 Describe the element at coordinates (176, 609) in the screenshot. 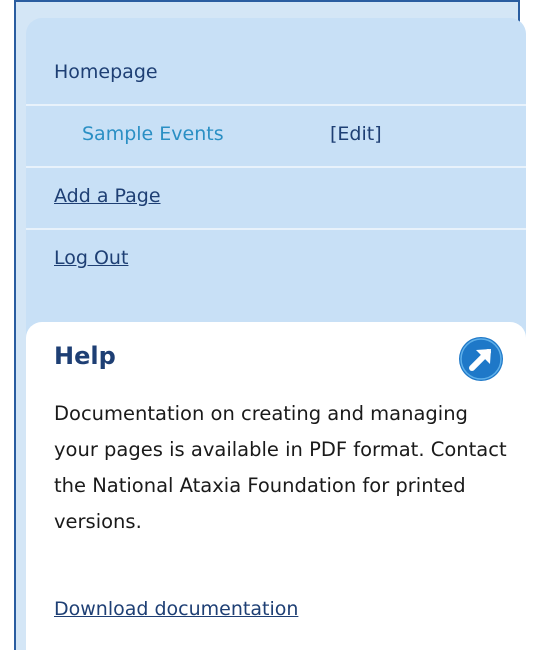

I see `download-documentation-link: Download documentation` at that location.